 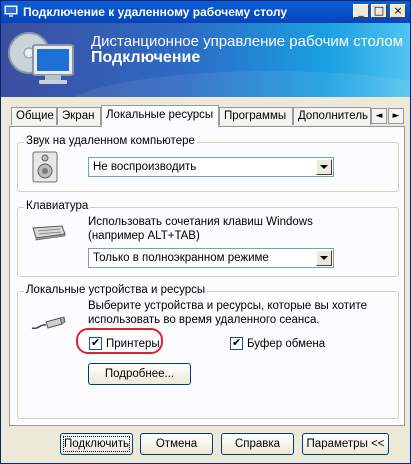 What do you see at coordinates (398, 11) in the screenshot?
I see `close-button: ×` at bounding box center [398, 11].